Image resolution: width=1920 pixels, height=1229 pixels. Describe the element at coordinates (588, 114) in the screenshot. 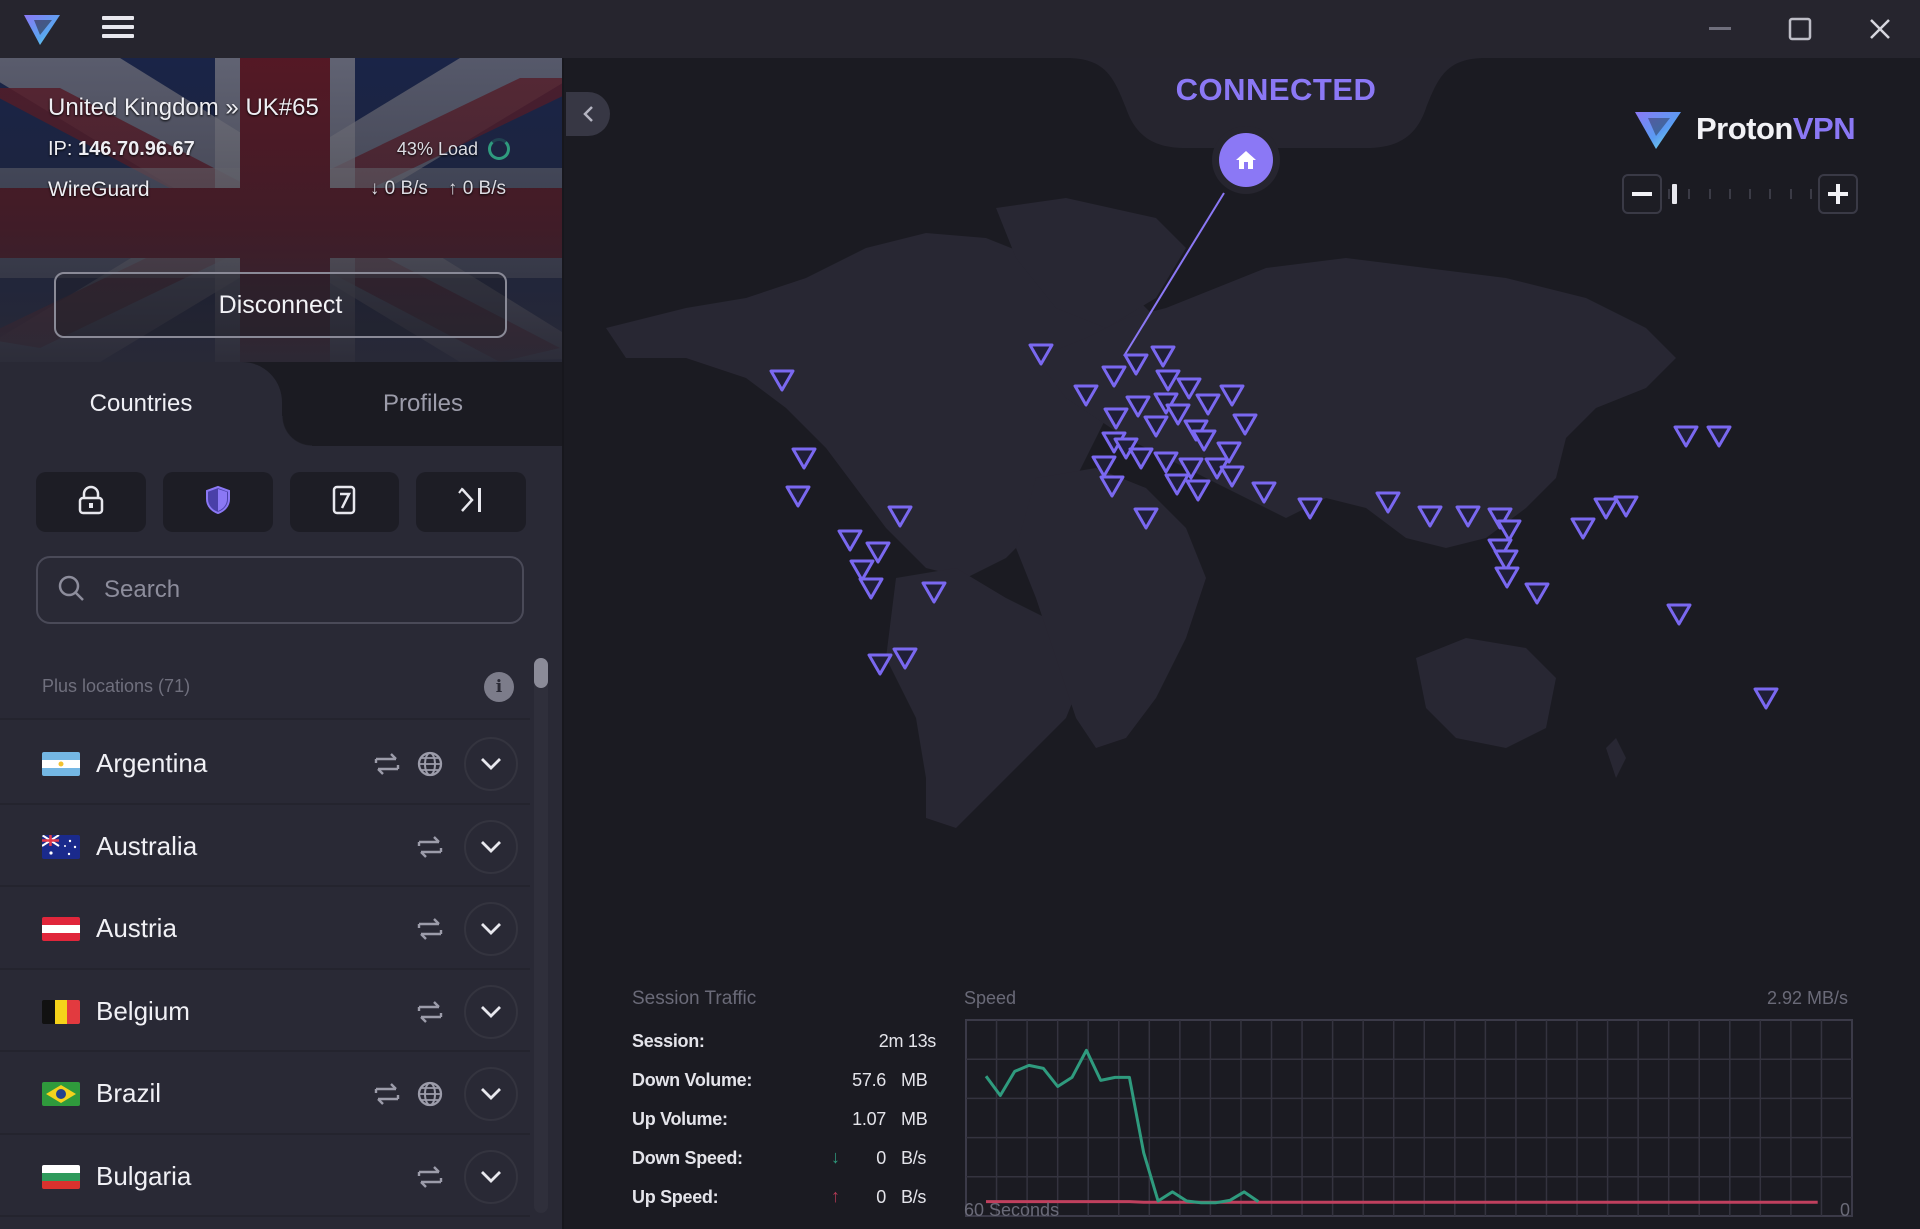

I see `collapse-sidebar-button` at that location.